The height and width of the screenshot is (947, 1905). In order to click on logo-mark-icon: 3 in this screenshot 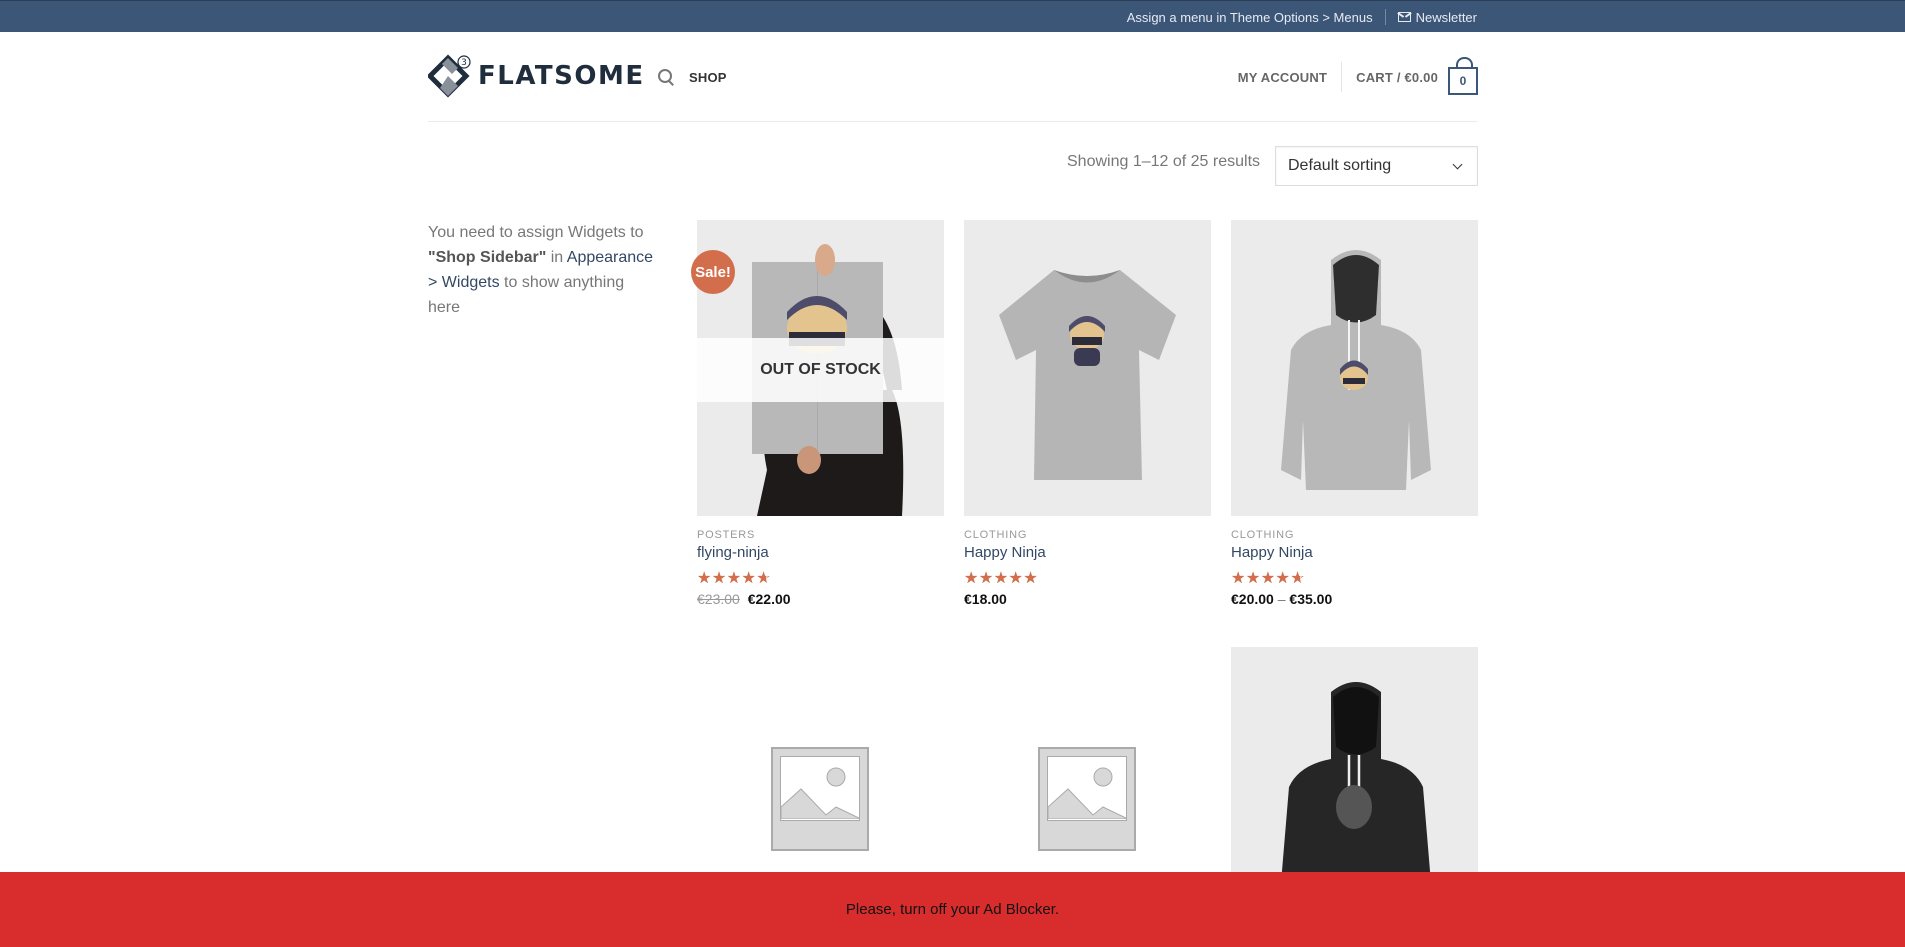, I will do `click(449, 76)`.